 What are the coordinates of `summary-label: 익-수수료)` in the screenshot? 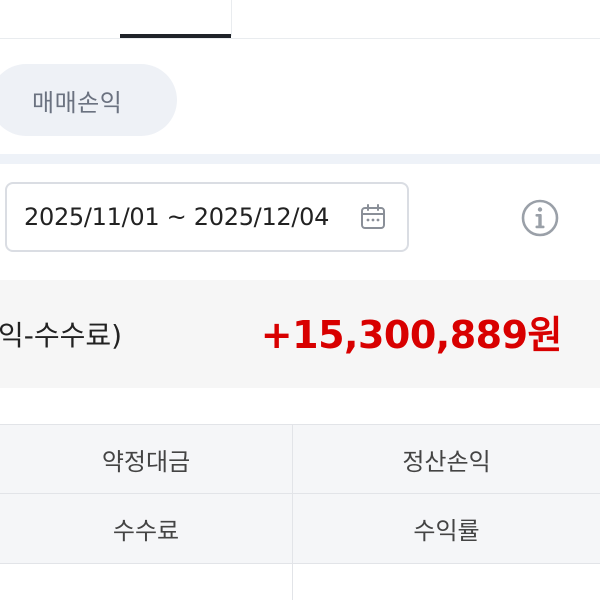 It's located at (61, 335).